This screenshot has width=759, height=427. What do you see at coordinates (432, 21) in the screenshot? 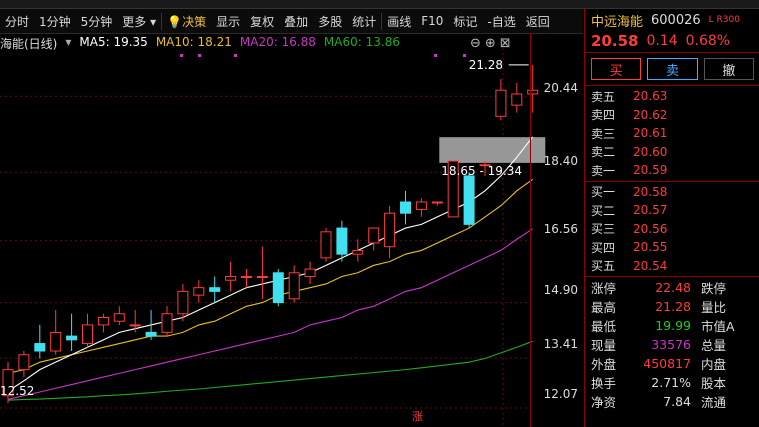
I see `toolbar-f10: F10` at bounding box center [432, 21].